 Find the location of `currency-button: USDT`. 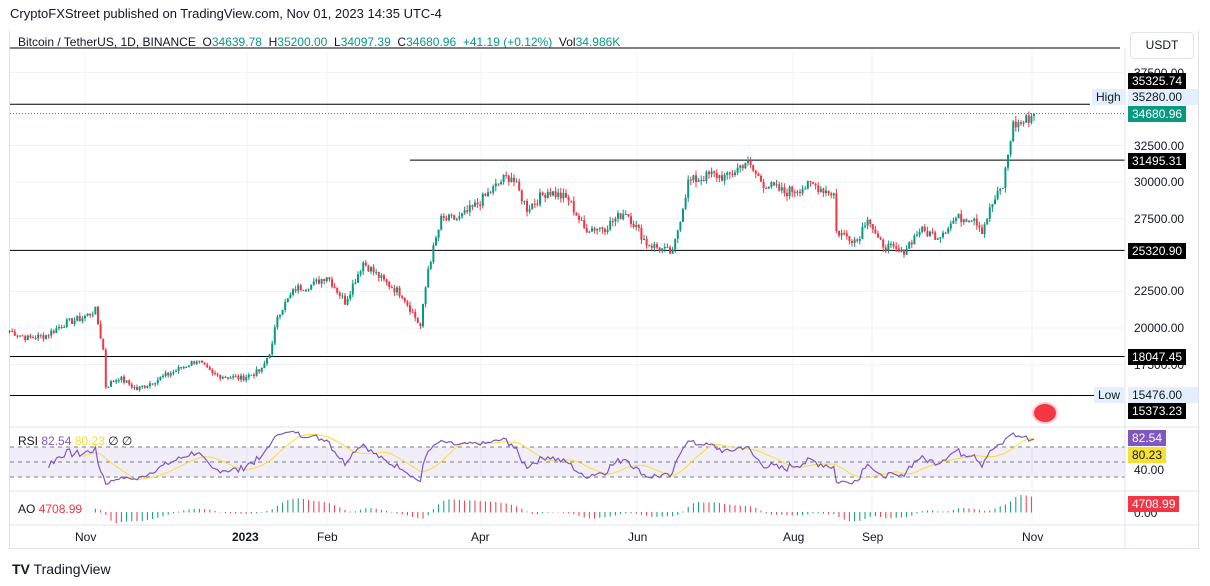

currency-button: USDT is located at coordinates (1162, 45).